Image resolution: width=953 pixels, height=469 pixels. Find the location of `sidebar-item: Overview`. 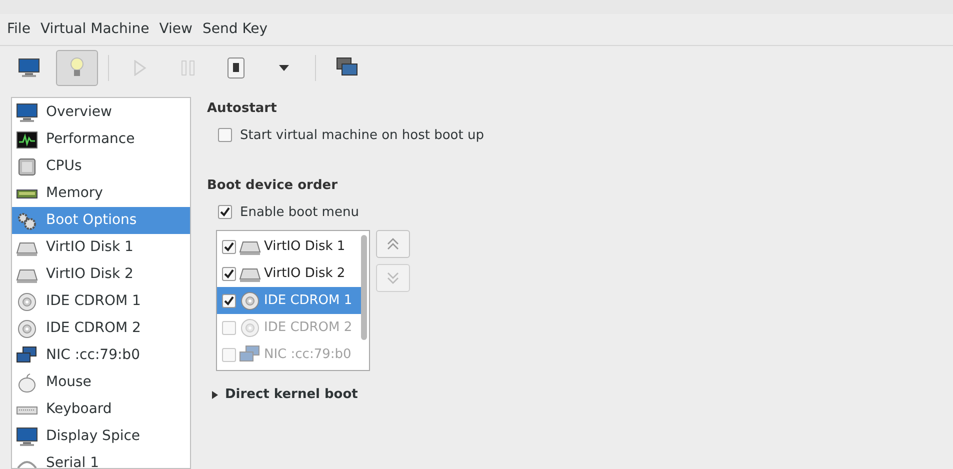

sidebar-item: Overview is located at coordinates (101, 112).